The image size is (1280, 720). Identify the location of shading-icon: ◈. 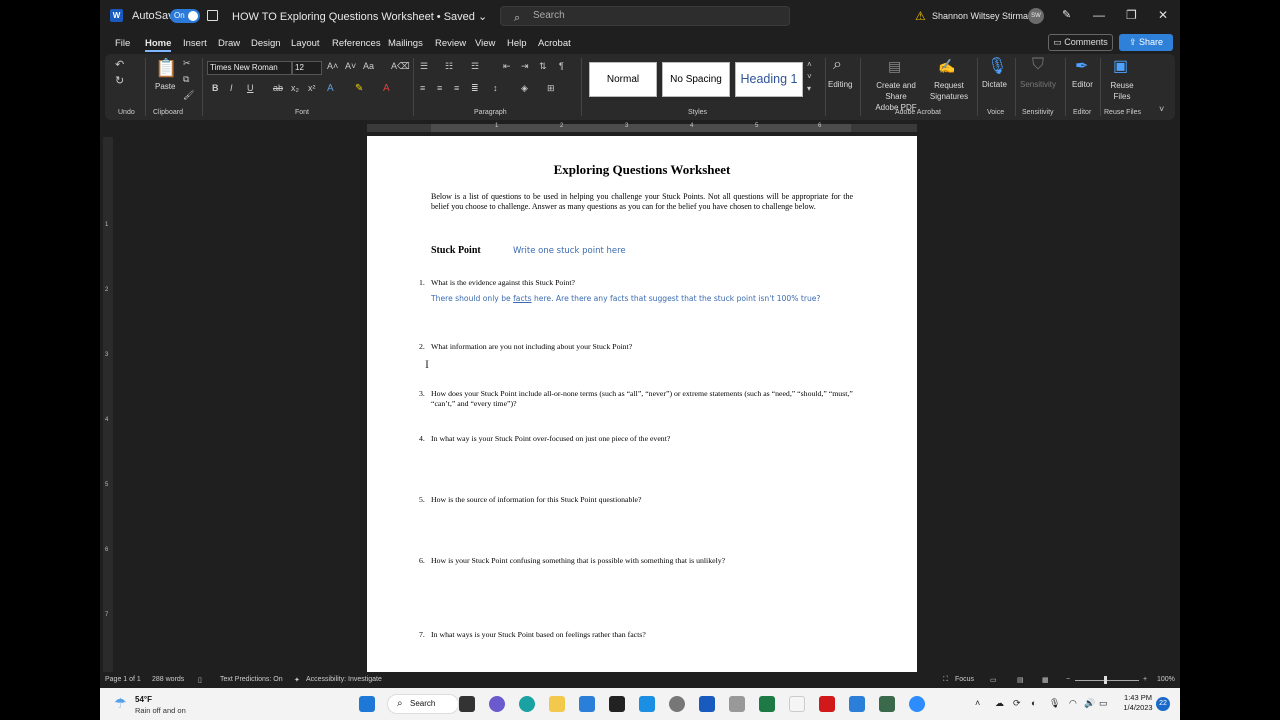
(524, 88).